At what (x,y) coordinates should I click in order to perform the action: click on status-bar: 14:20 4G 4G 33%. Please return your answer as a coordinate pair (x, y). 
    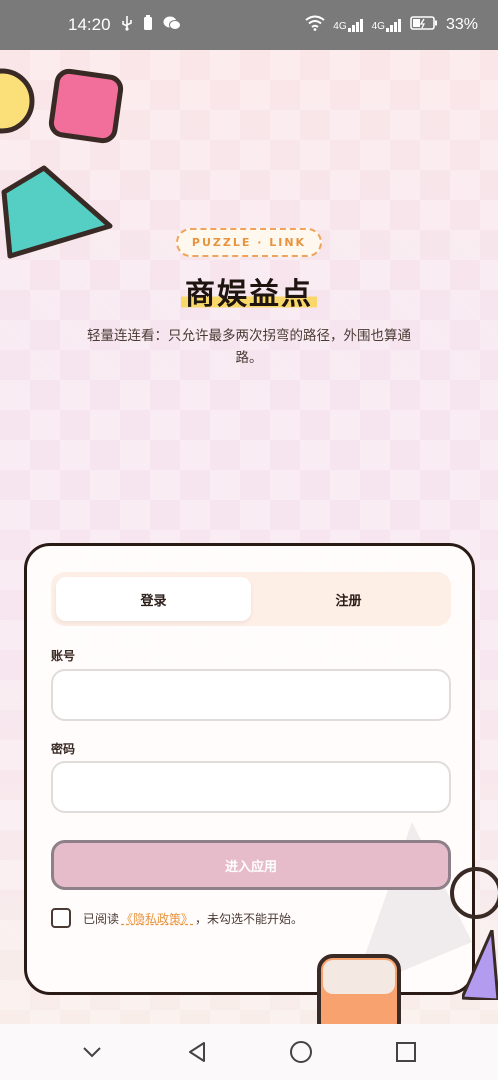
    Looking at the image, I should click on (249, 25).